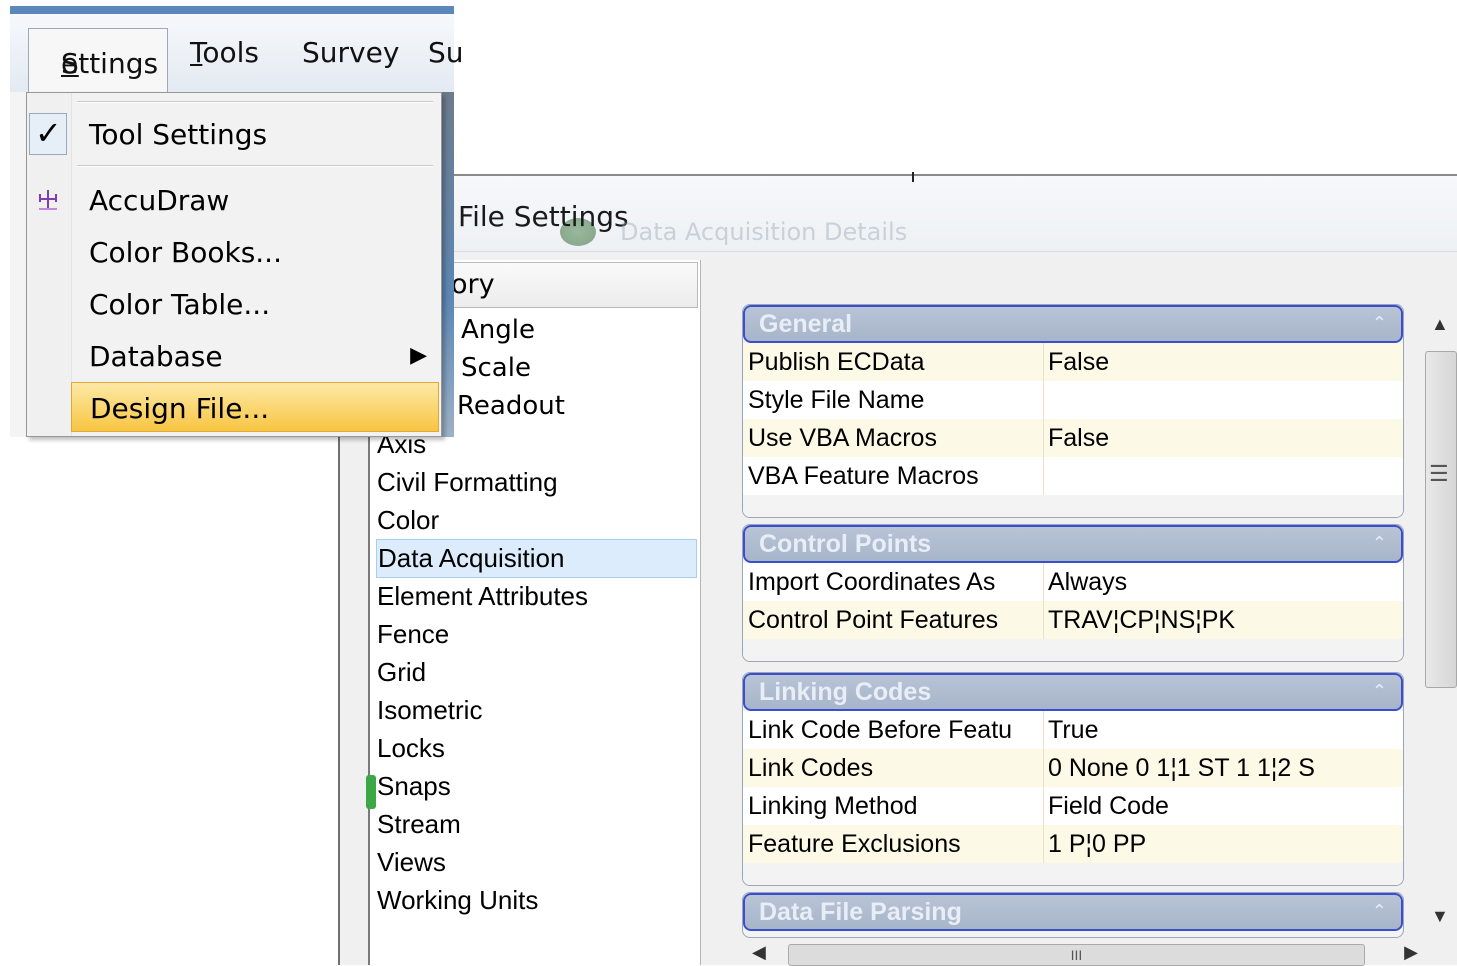  I want to click on property-row: Link Codes 0 None 0 1¦1 ST 1 1¦2 S, so click(1073, 768).